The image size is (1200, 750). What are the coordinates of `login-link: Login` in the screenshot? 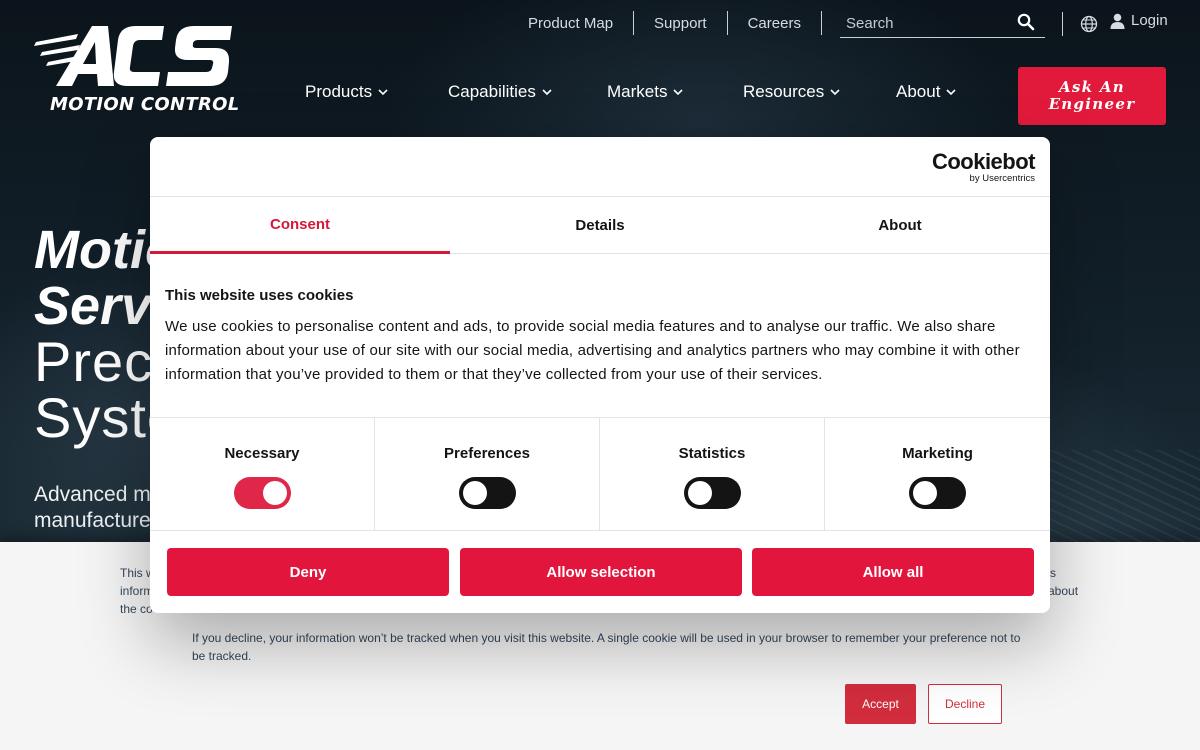 It's located at (1139, 20).